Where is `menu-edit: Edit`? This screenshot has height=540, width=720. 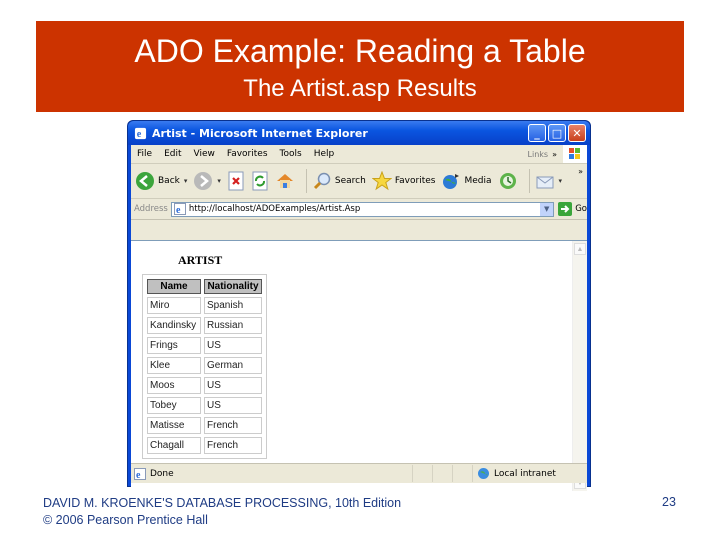
menu-edit: Edit is located at coordinates (172, 154).